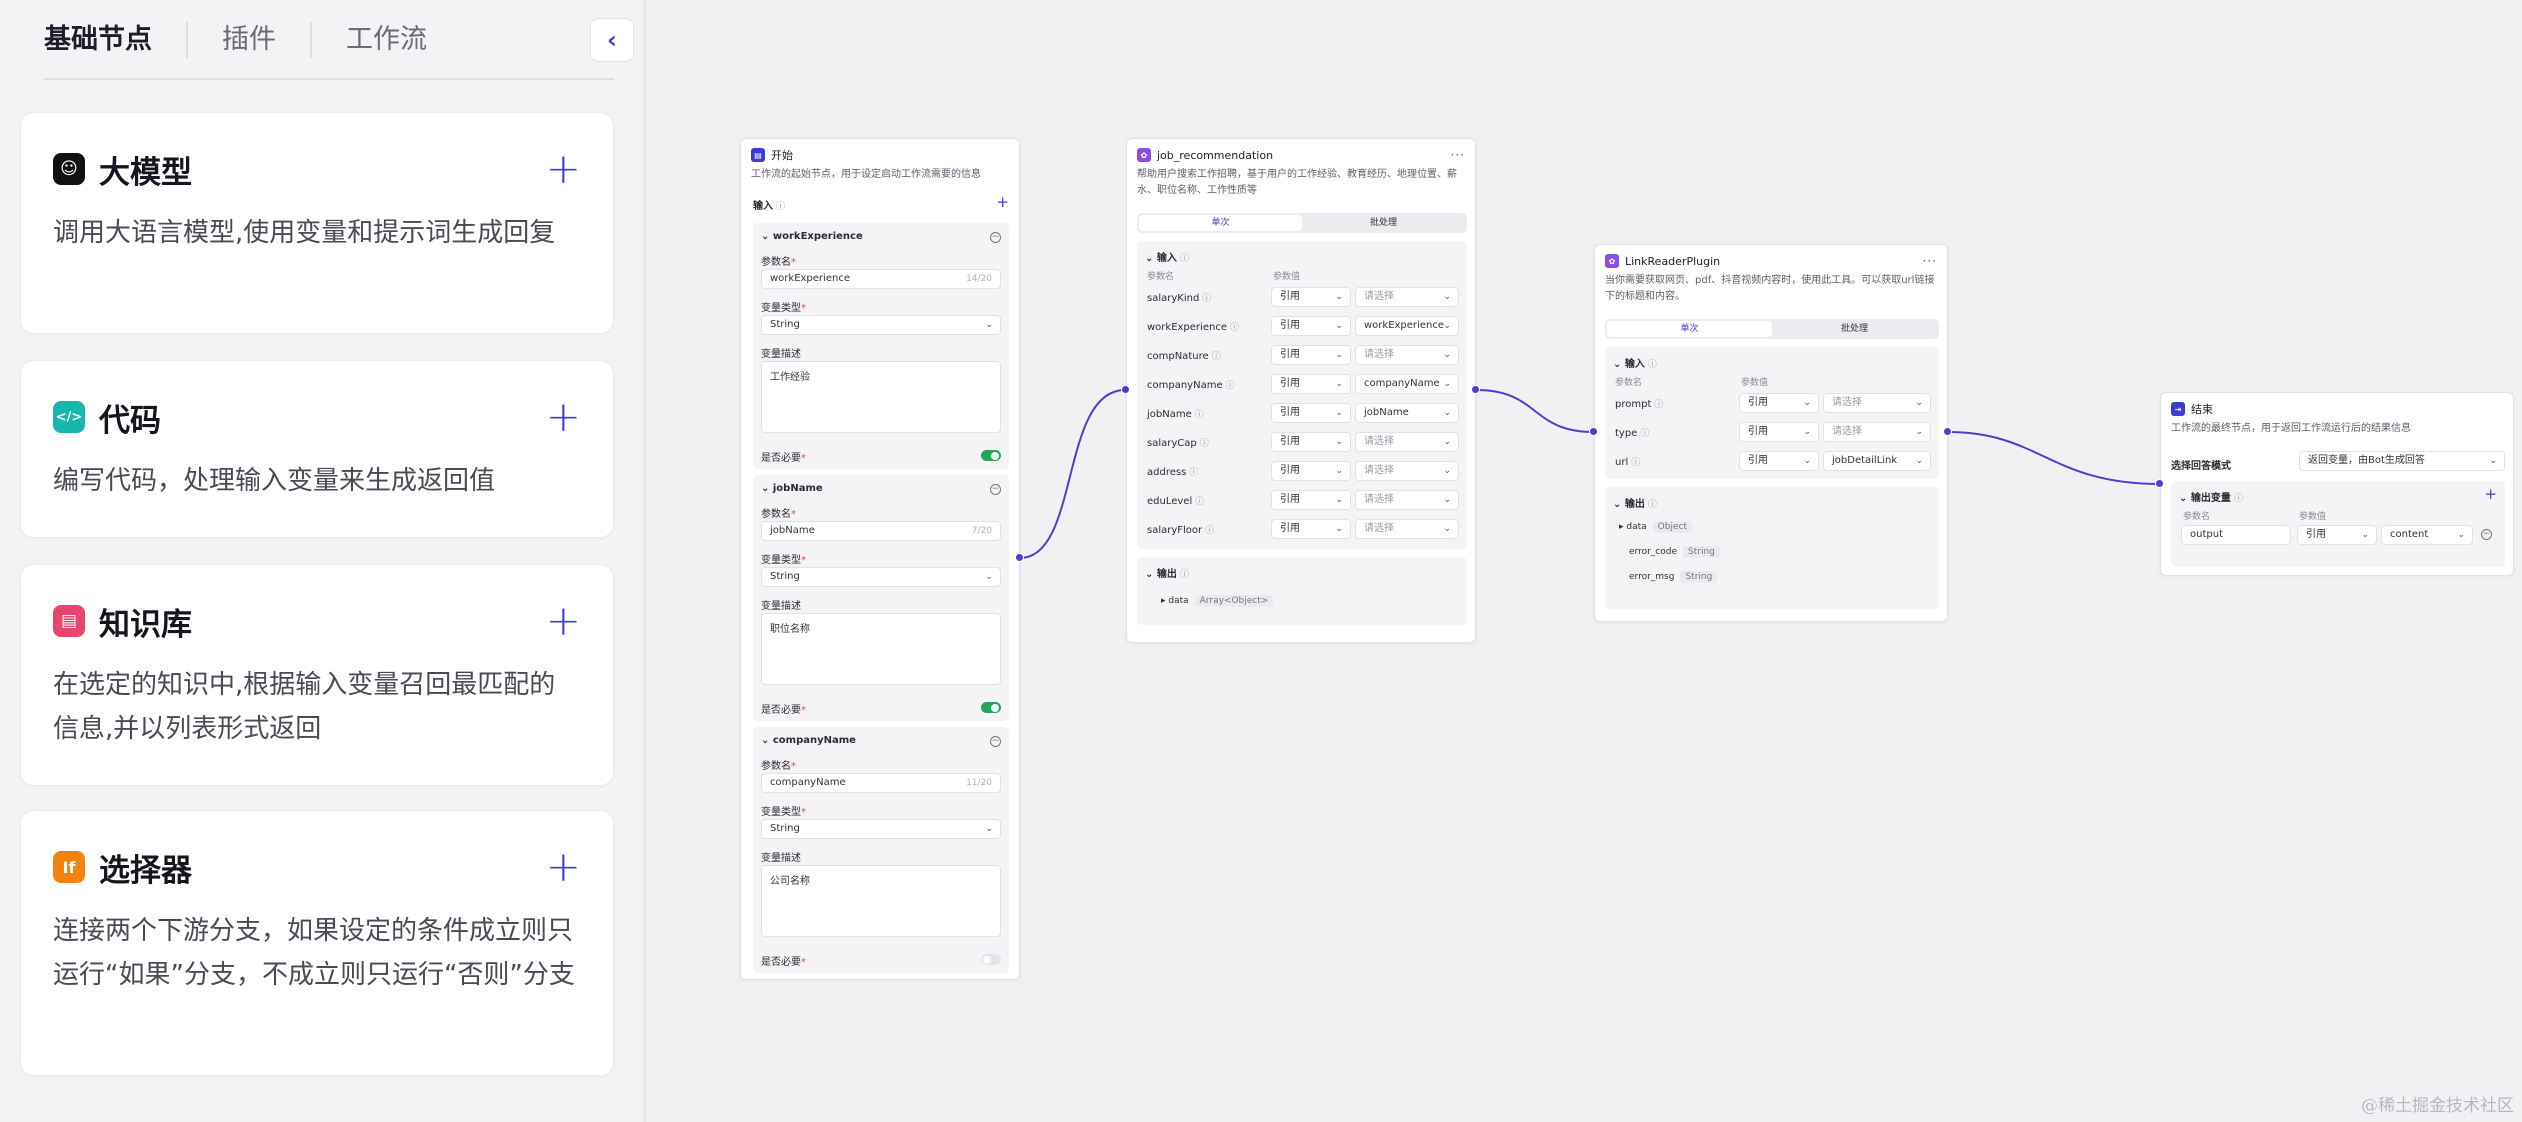  What do you see at coordinates (1191, 384) in the screenshot?
I see `param-row-name: companyName ⓘ` at bounding box center [1191, 384].